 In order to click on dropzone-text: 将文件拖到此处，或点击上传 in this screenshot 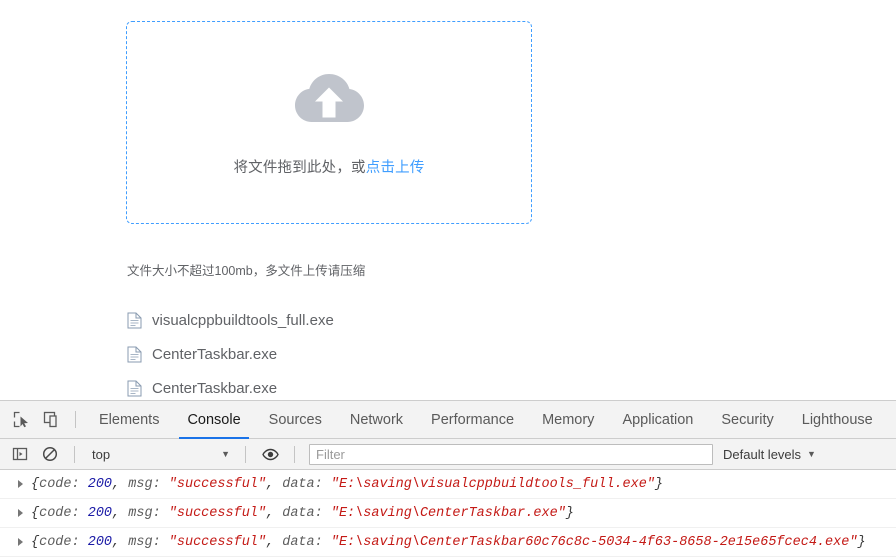, I will do `click(328, 166)`.